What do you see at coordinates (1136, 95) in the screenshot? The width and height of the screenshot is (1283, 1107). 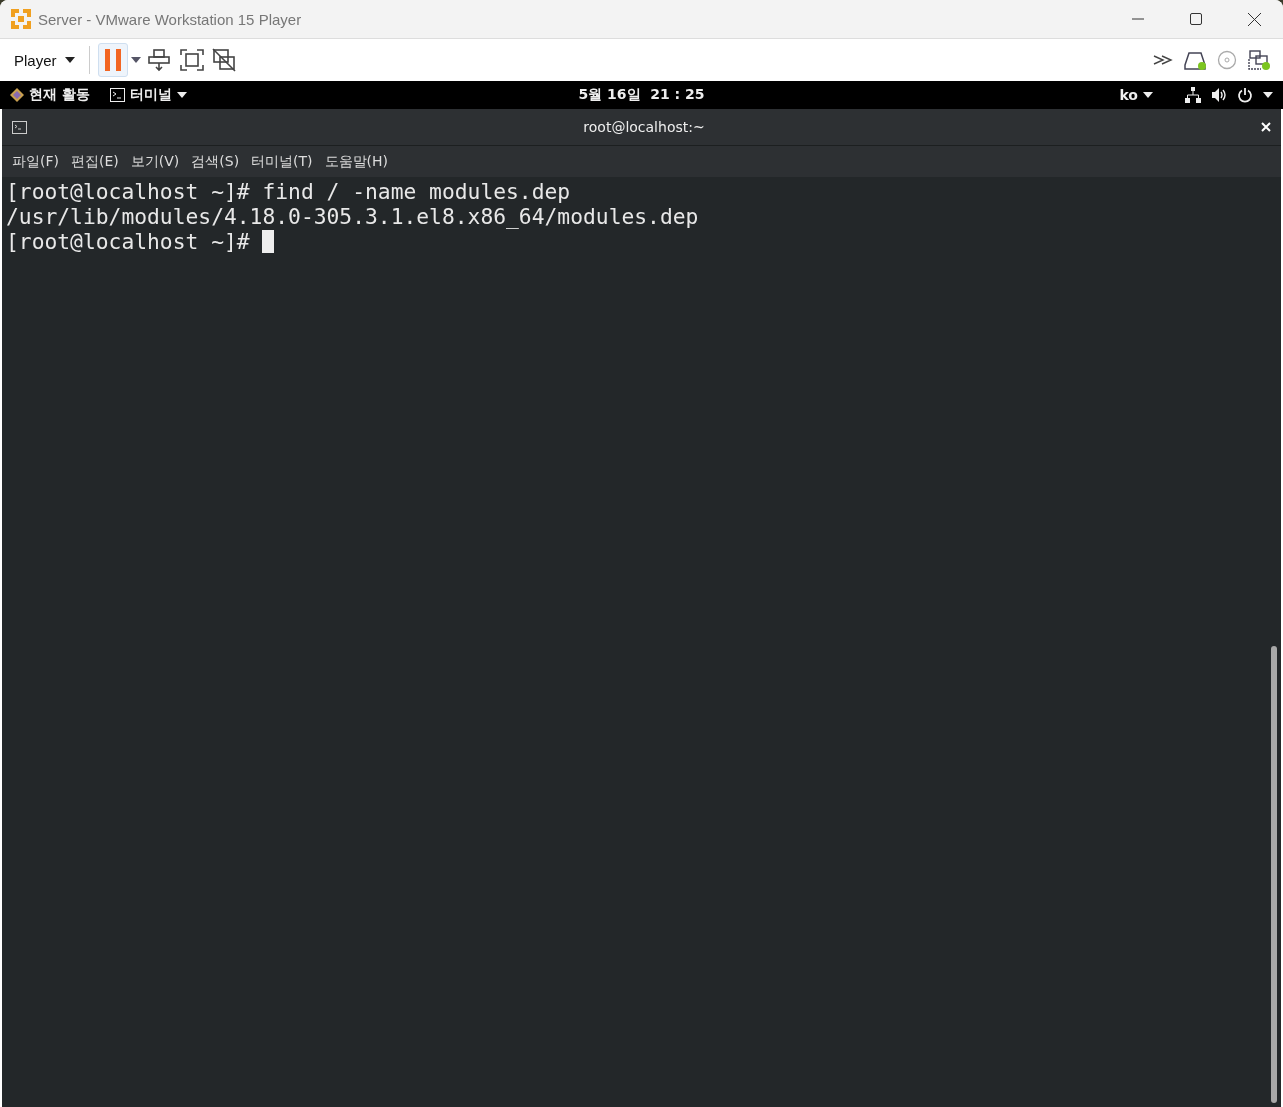 I see `input-method-menu: ko` at bounding box center [1136, 95].